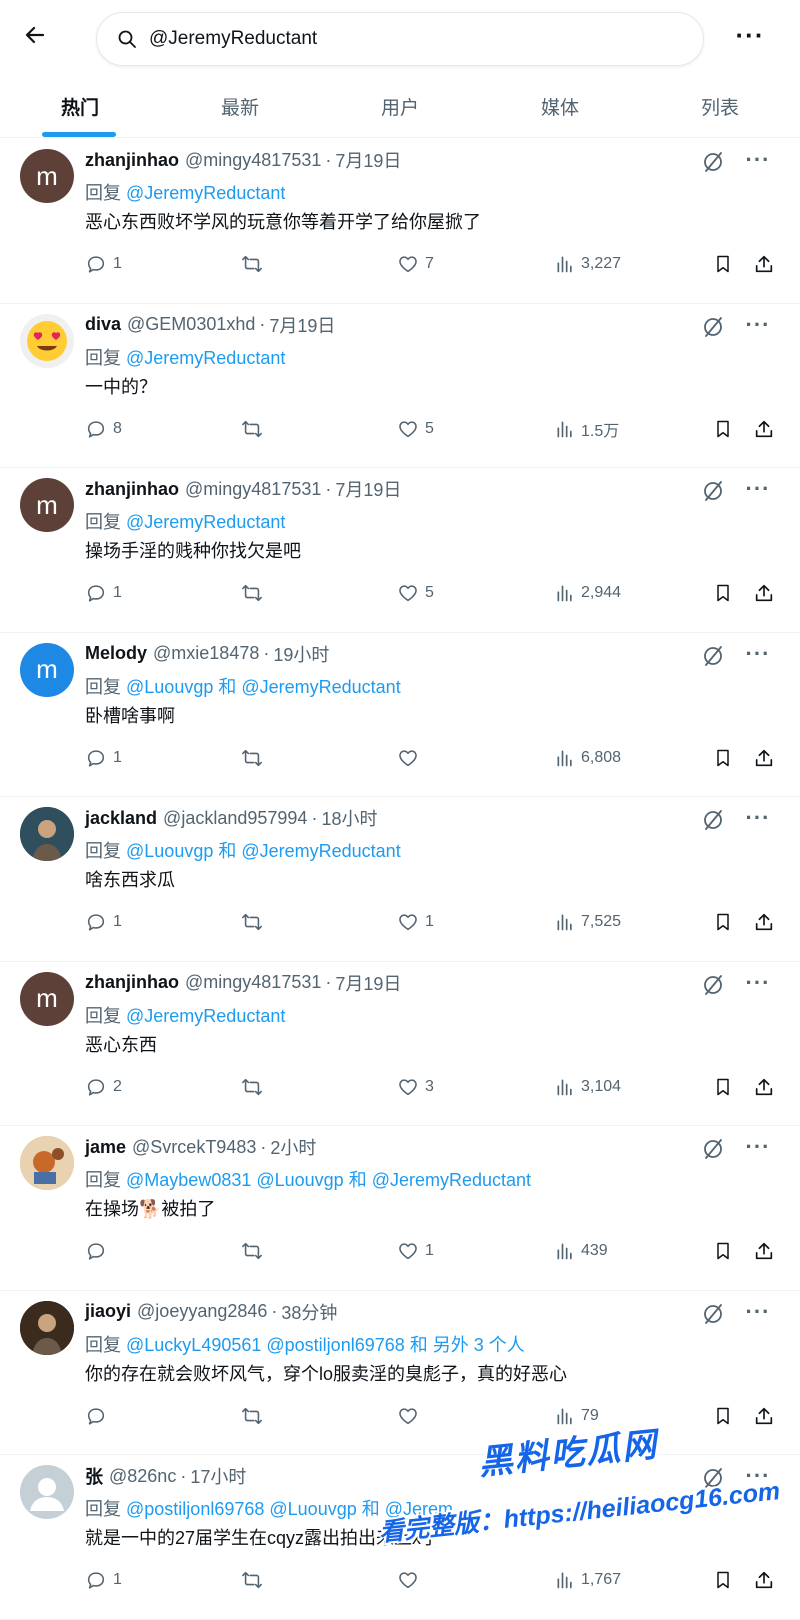 This screenshot has height=1620, width=800. Describe the element at coordinates (588, 758) in the screenshot. I see `views-button: 6,808` at that location.